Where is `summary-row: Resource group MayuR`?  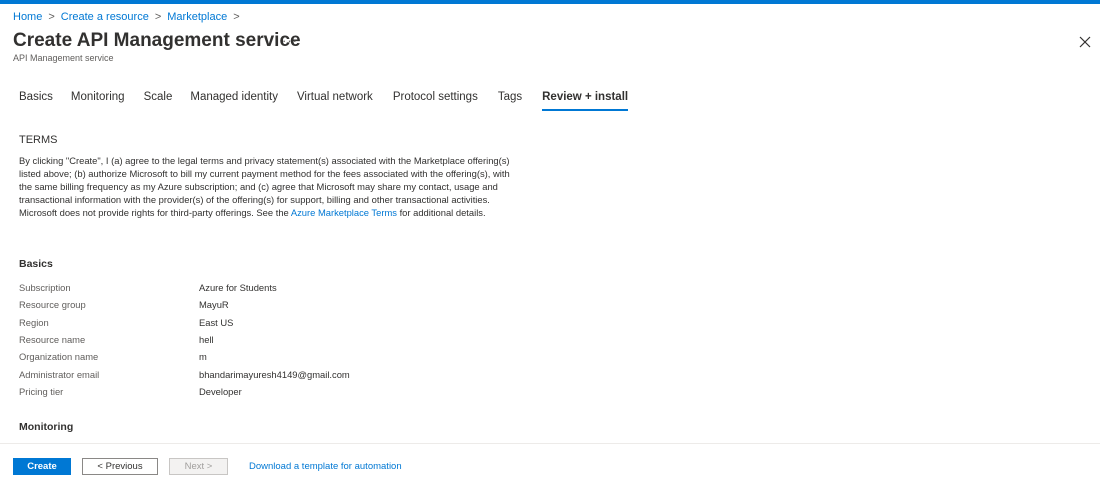
summary-row: Resource group MayuR is located at coordinates (229, 304).